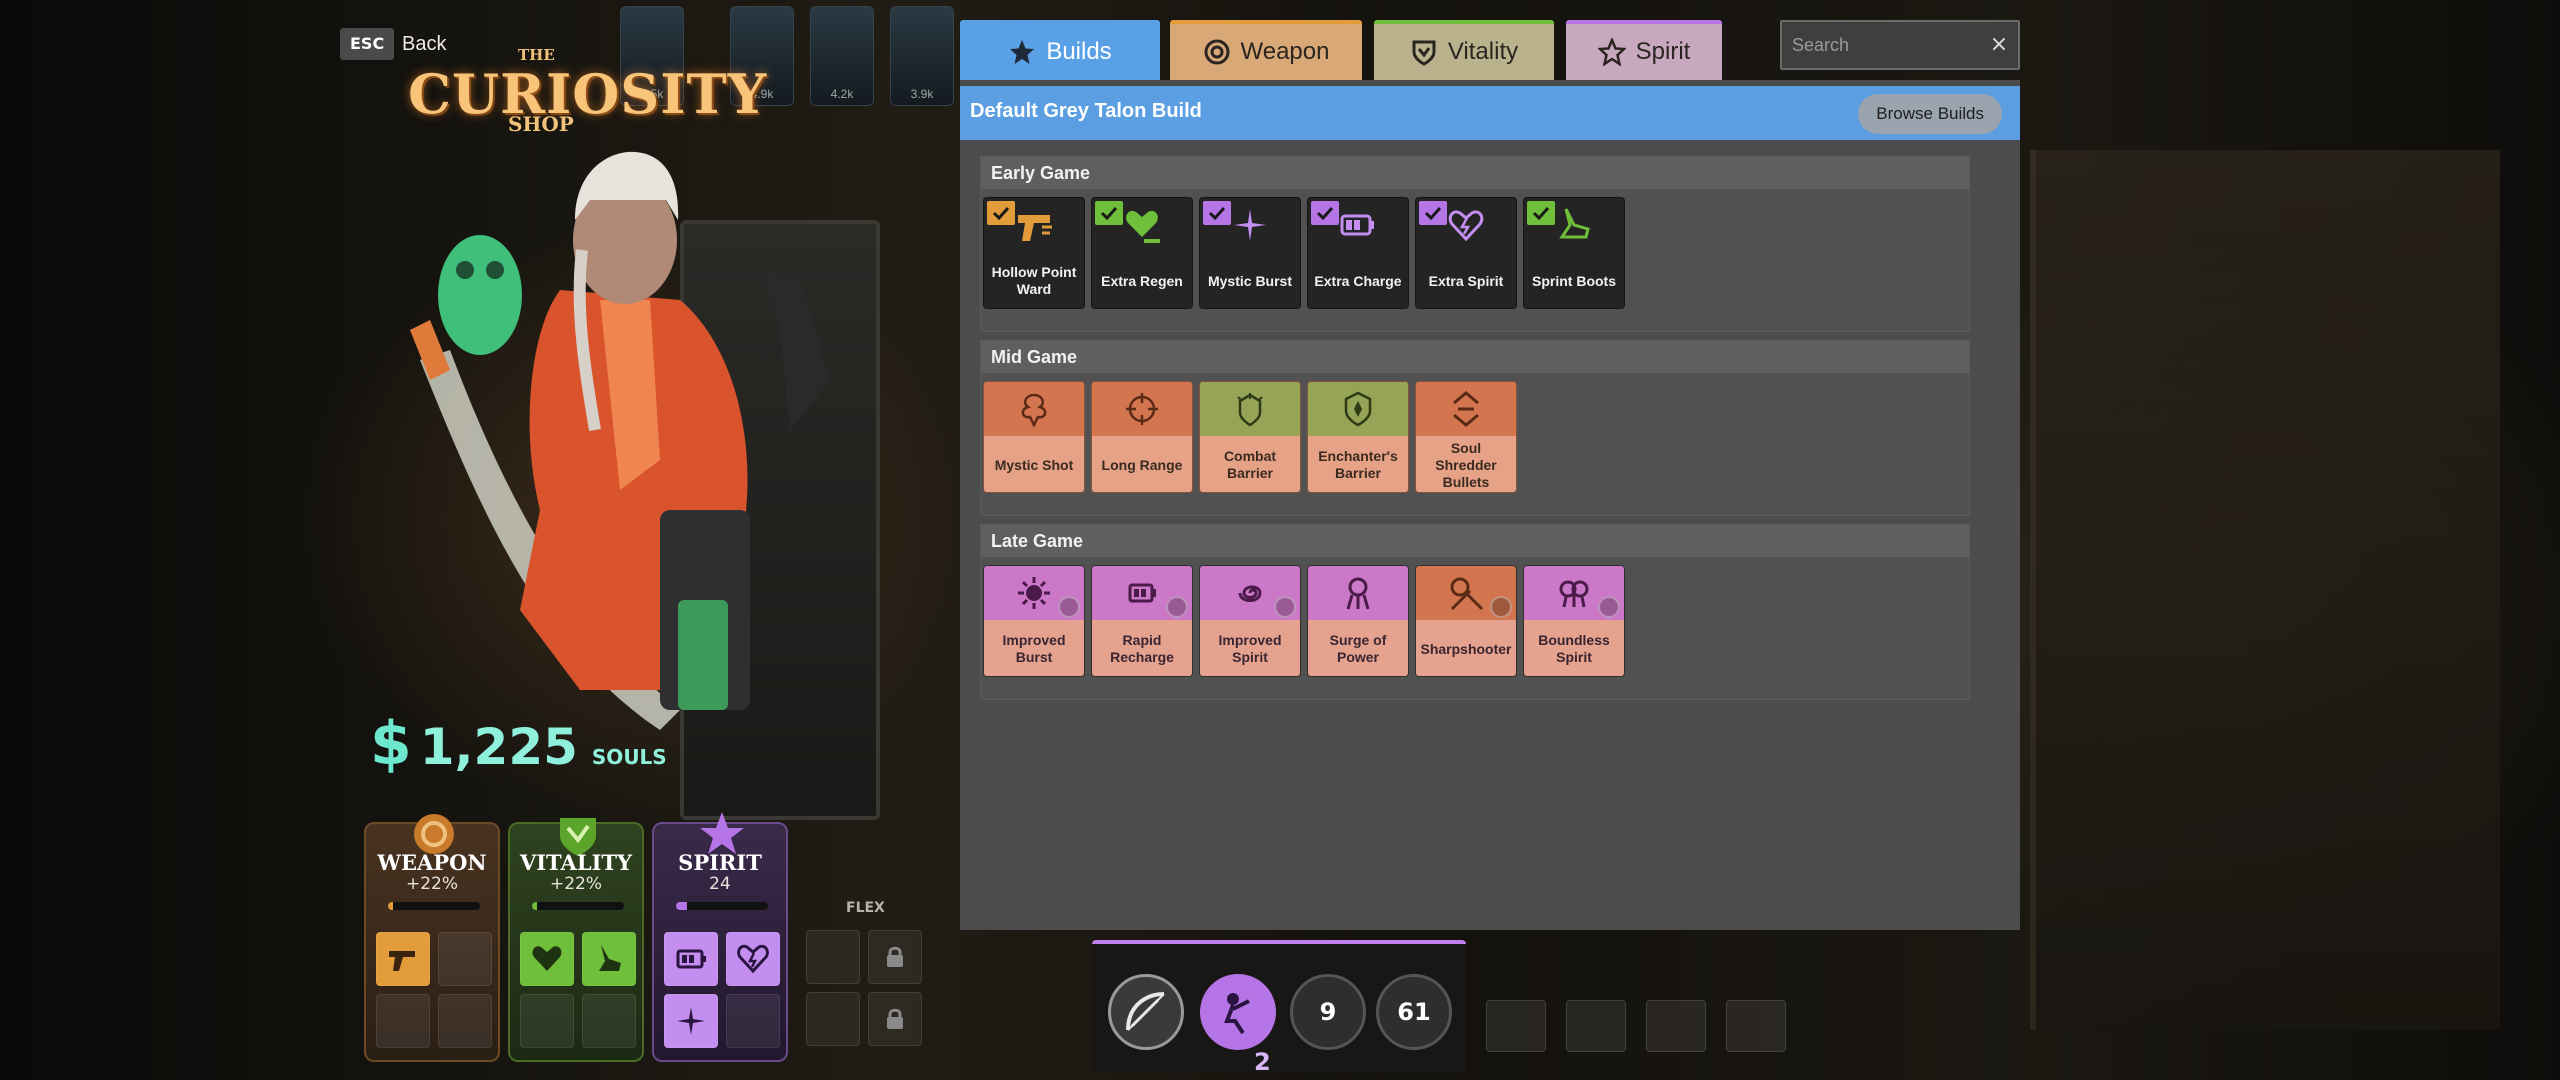 This screenshot has width=2560, height=1080. I want to click on item-card-rapid-recharge: Rapid Recharge, so click(1142, 621).